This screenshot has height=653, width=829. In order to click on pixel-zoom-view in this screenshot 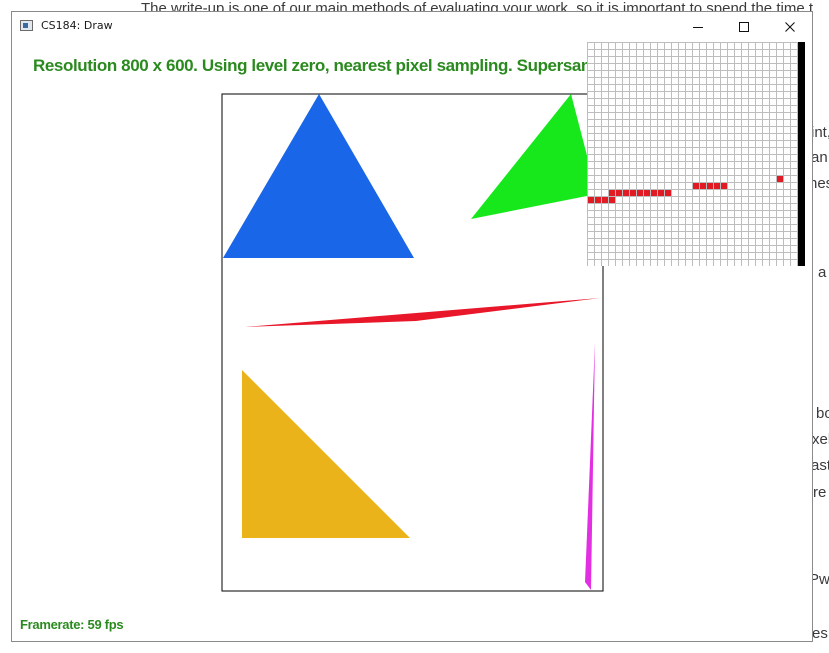, I will do `click(697, 154)`.